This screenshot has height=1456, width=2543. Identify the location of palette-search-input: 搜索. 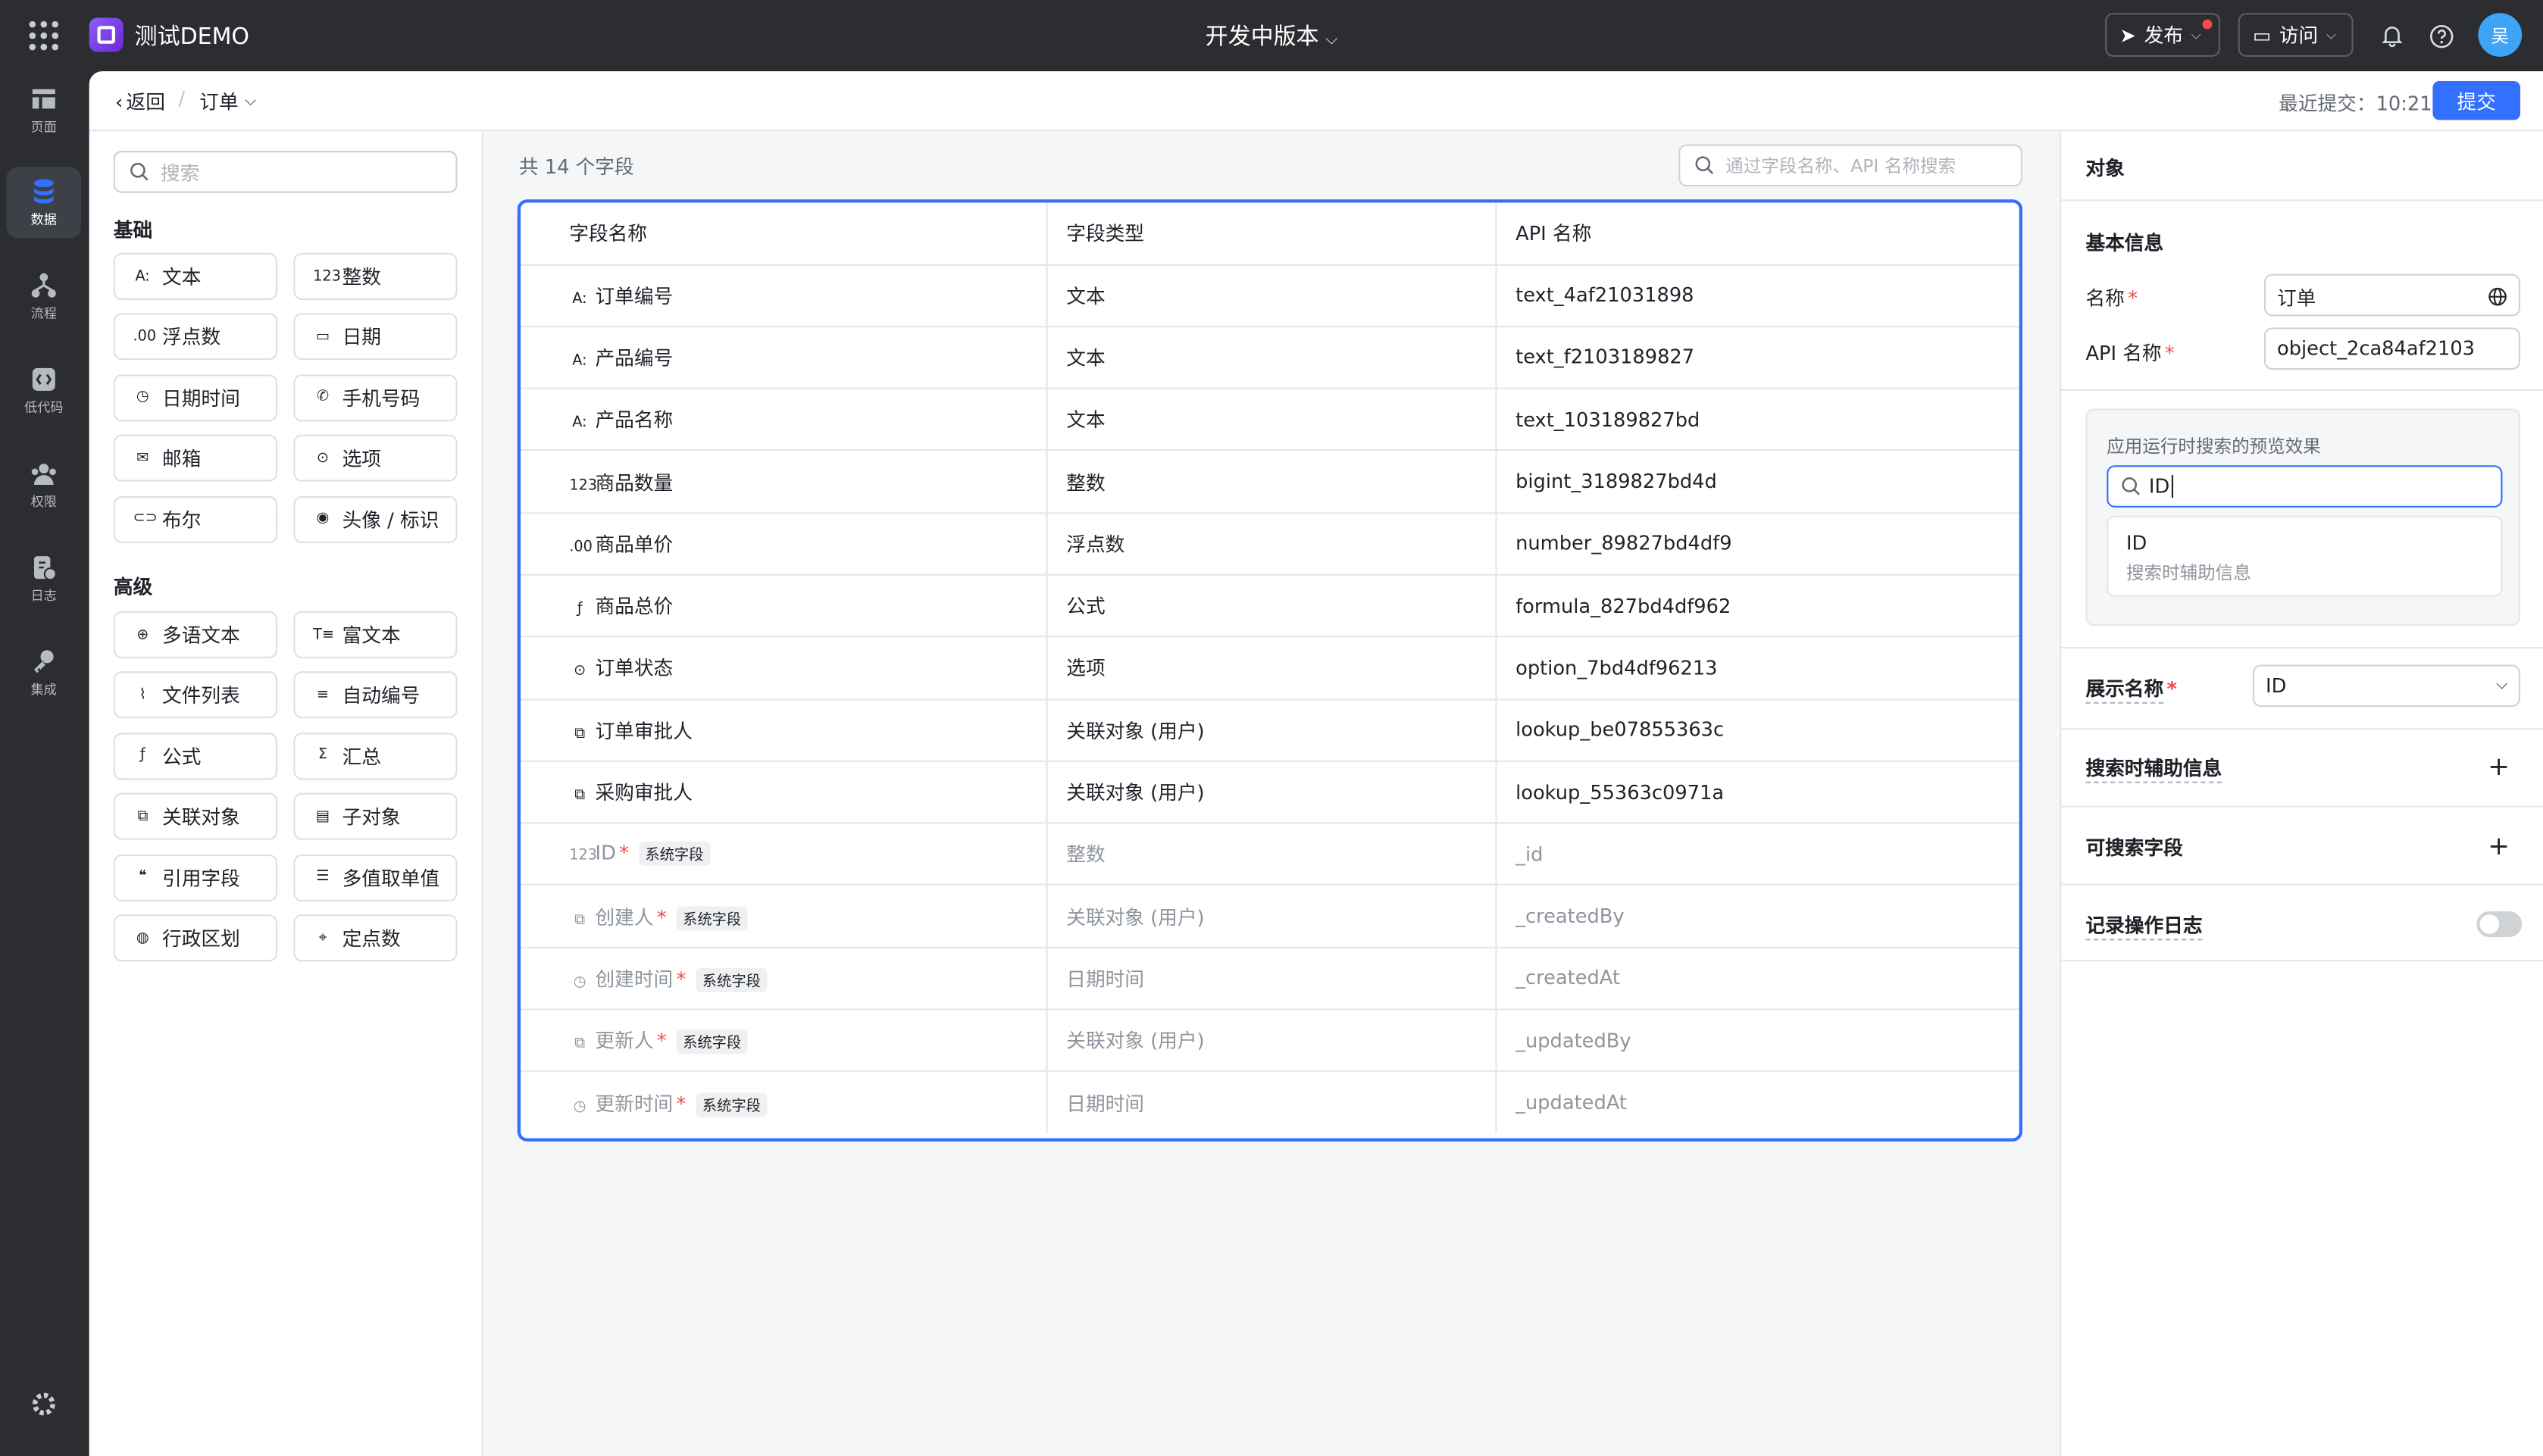
(285, 172).